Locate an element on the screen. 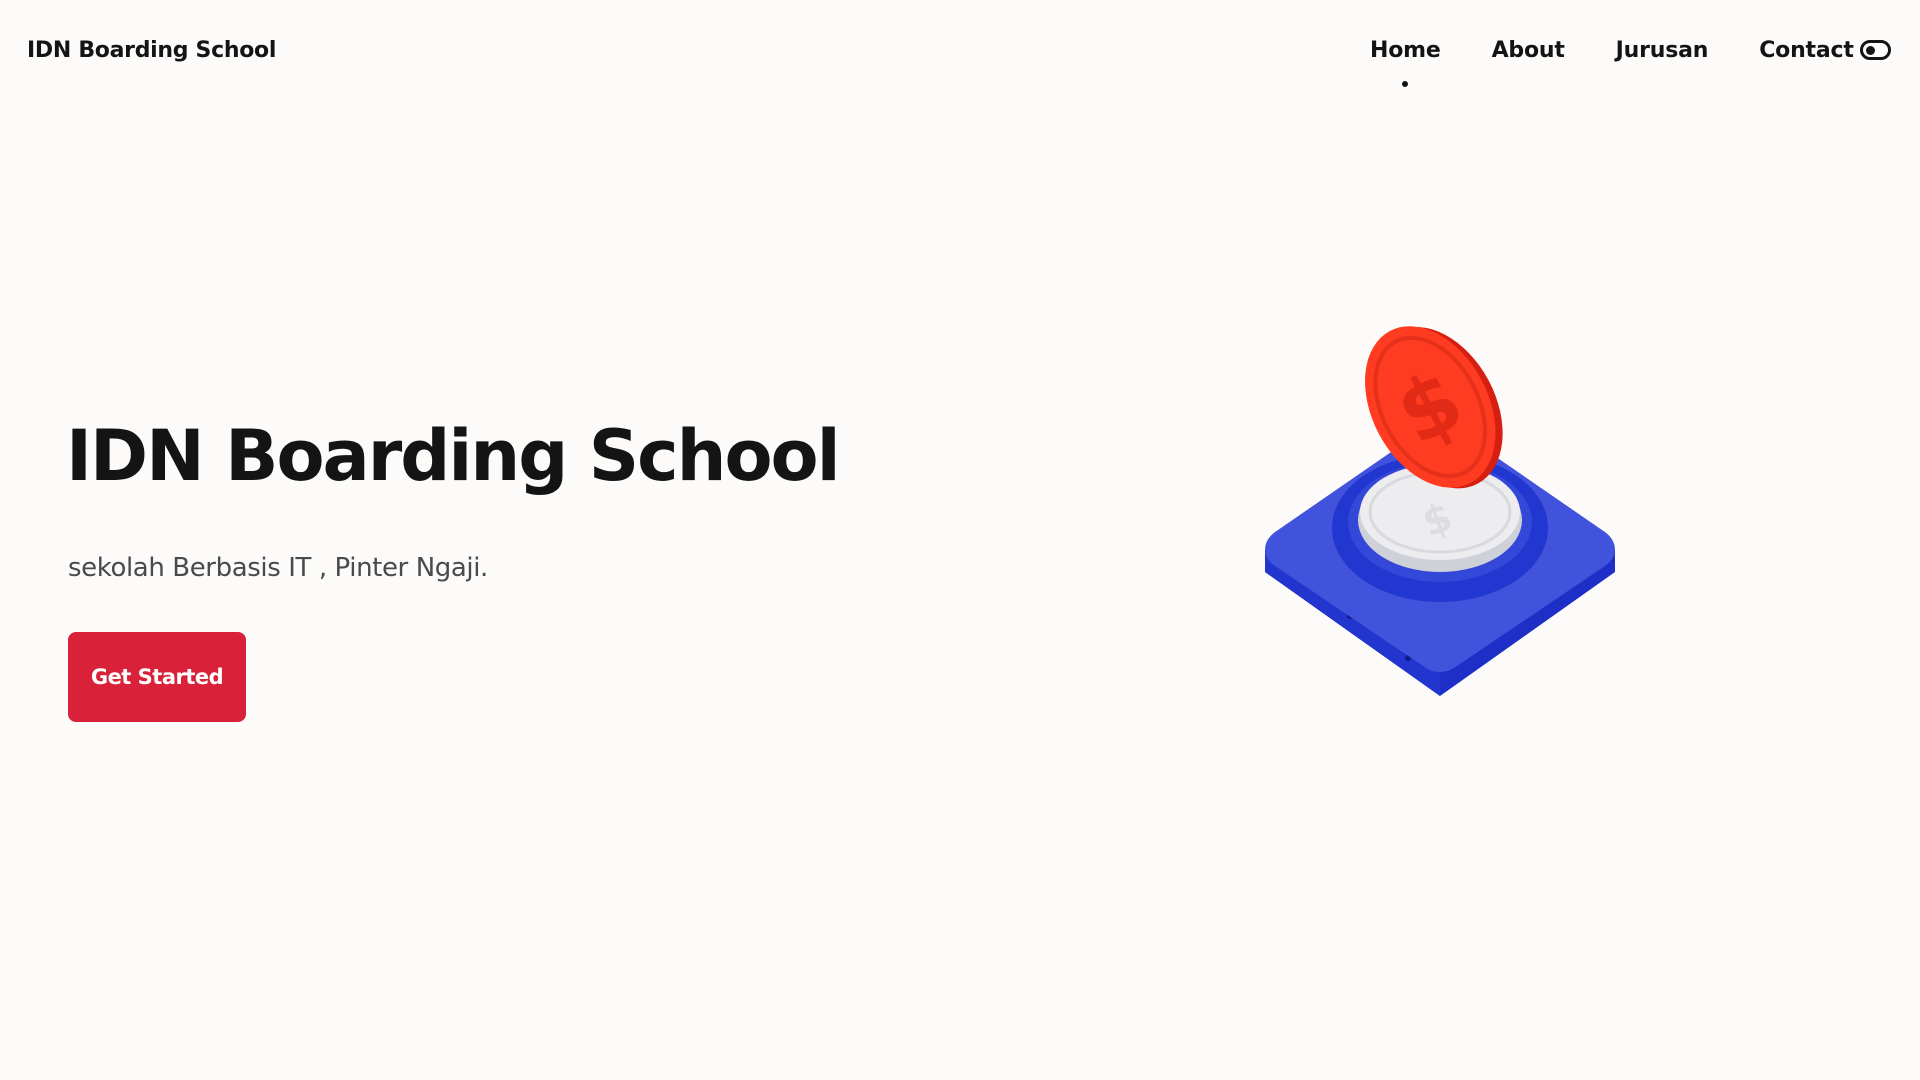  coin-button-illustration: $ $ is located at coordinates (1440, 511).